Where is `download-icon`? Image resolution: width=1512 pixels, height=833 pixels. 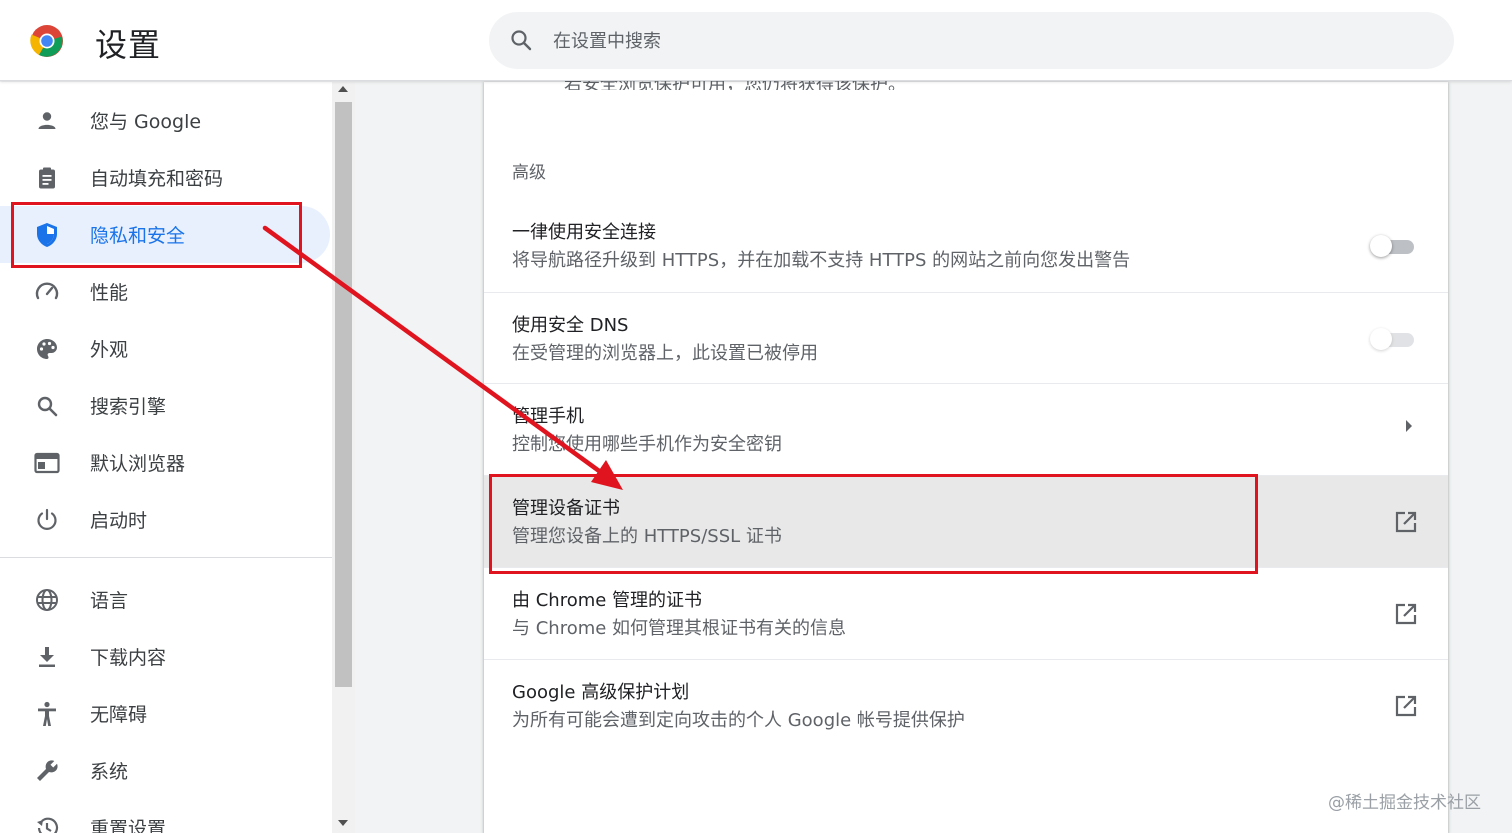 download-icon is located at coordinates (47, 657).